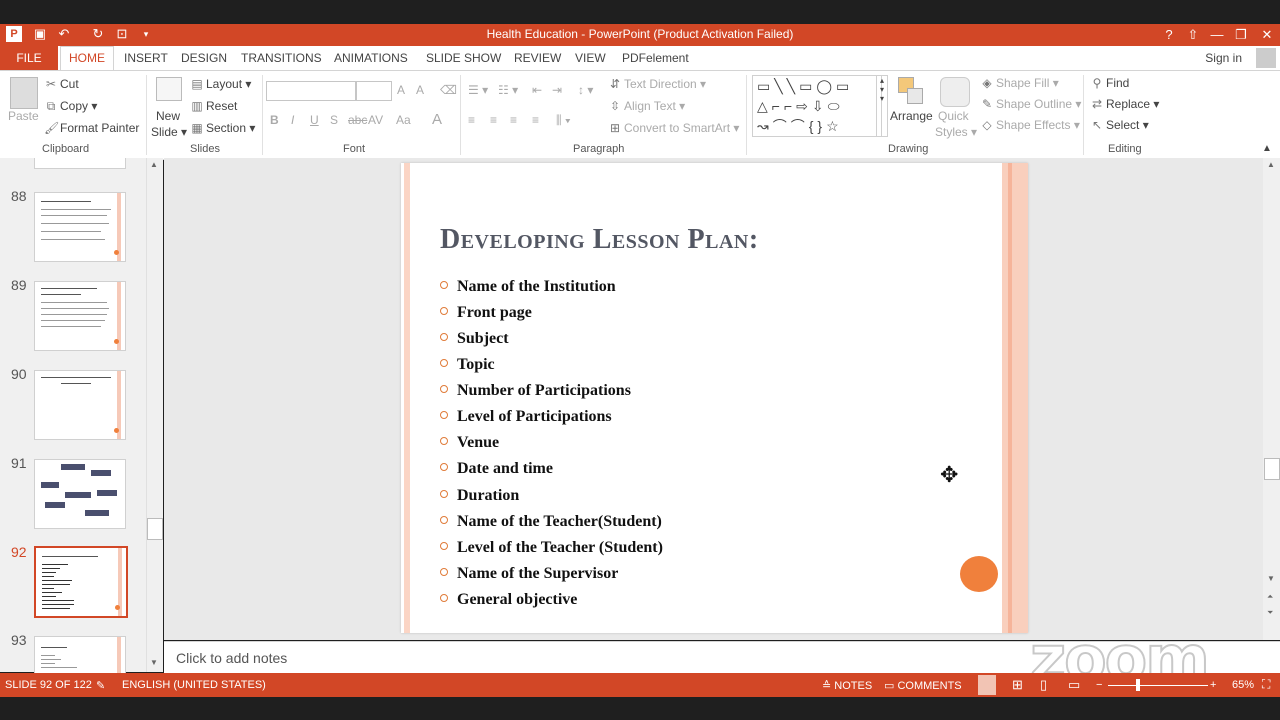  Describe the element at coordinates (537, 58) in the screenshot. I see `tab-review: REVIEW` at that location.